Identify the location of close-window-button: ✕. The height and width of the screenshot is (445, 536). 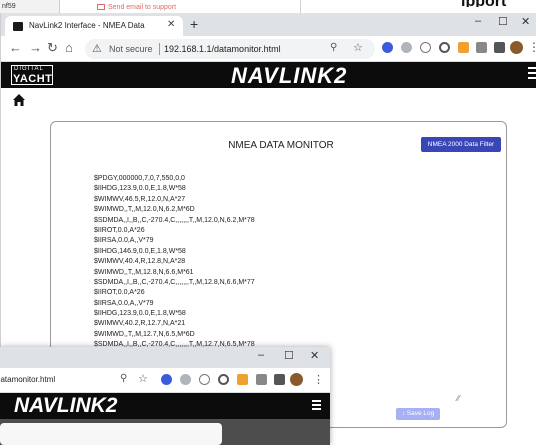
(525, 21).